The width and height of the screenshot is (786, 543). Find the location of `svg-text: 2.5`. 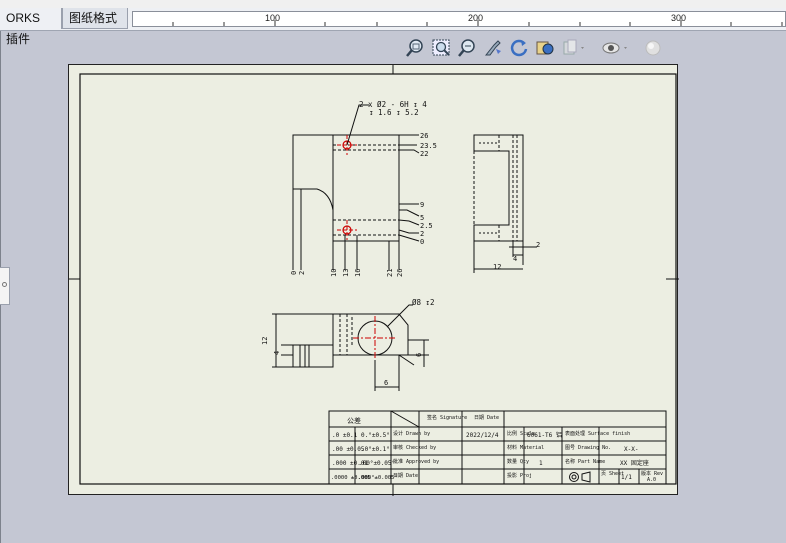

svg-text: 2.5 is located at coordinates (426, 226).